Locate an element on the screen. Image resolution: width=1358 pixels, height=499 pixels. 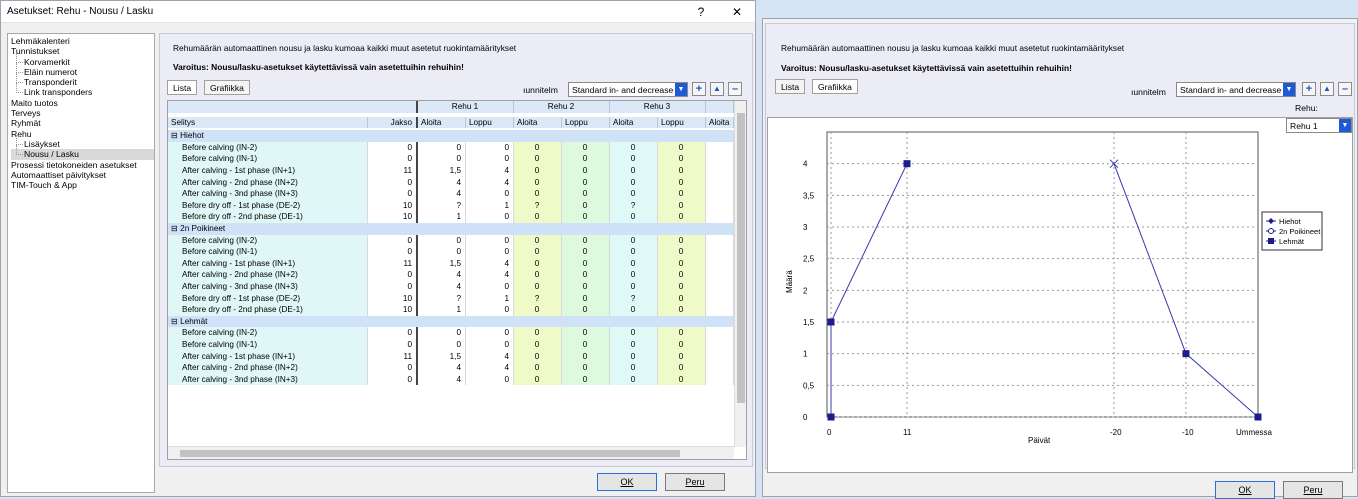
tree-item: Eläin numerot is located at coordinates (82, 69).